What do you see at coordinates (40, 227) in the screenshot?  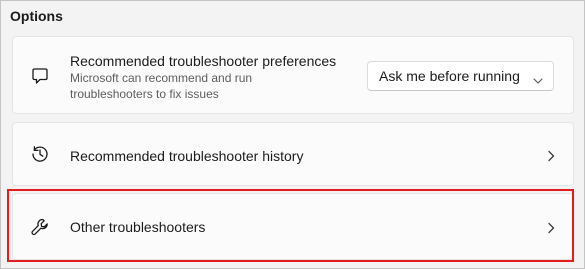 I see `wrench-icon` at bounding box center [40, 227].